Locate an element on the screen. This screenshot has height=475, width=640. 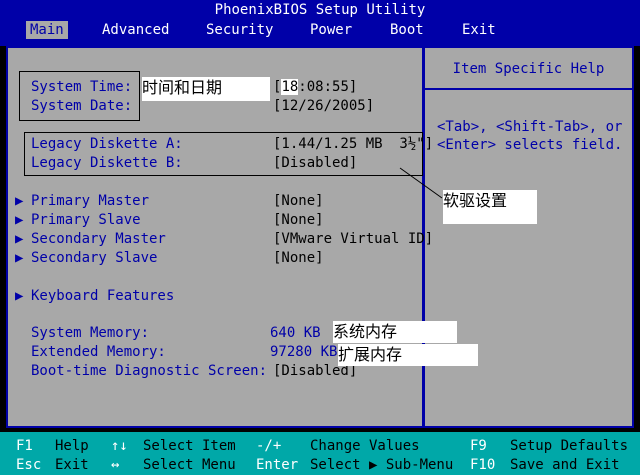
tab-boot: Boot is located at coordinates (407, 30).